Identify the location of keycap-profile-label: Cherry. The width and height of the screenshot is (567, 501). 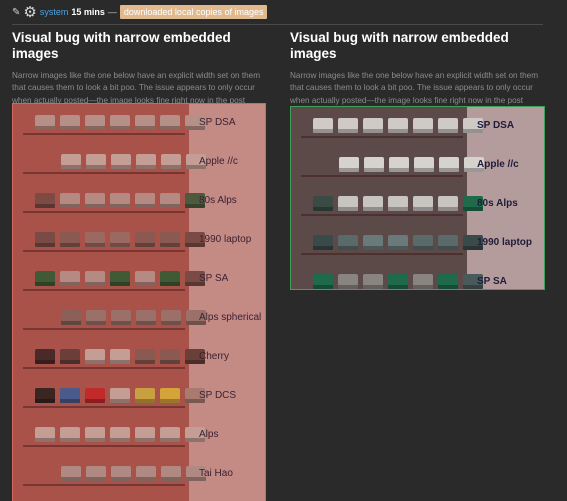
(214, 356).